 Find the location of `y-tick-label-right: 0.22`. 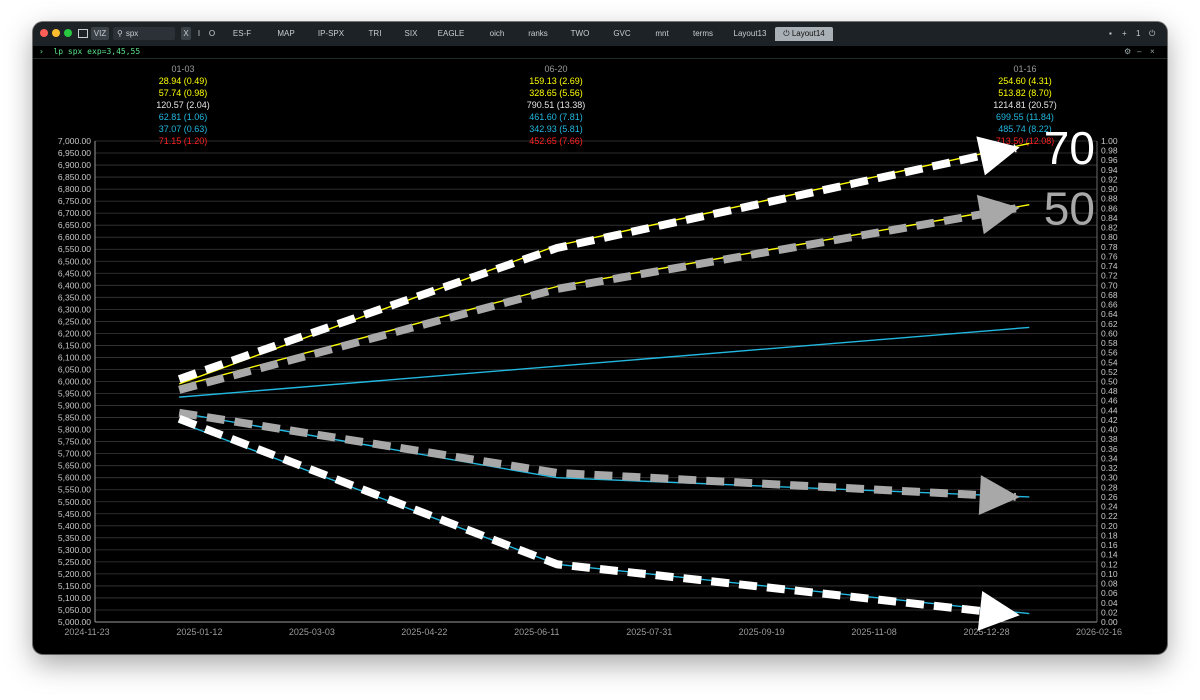

y-tick-label-right: 0.22 is located at coordinates (1109, 516).